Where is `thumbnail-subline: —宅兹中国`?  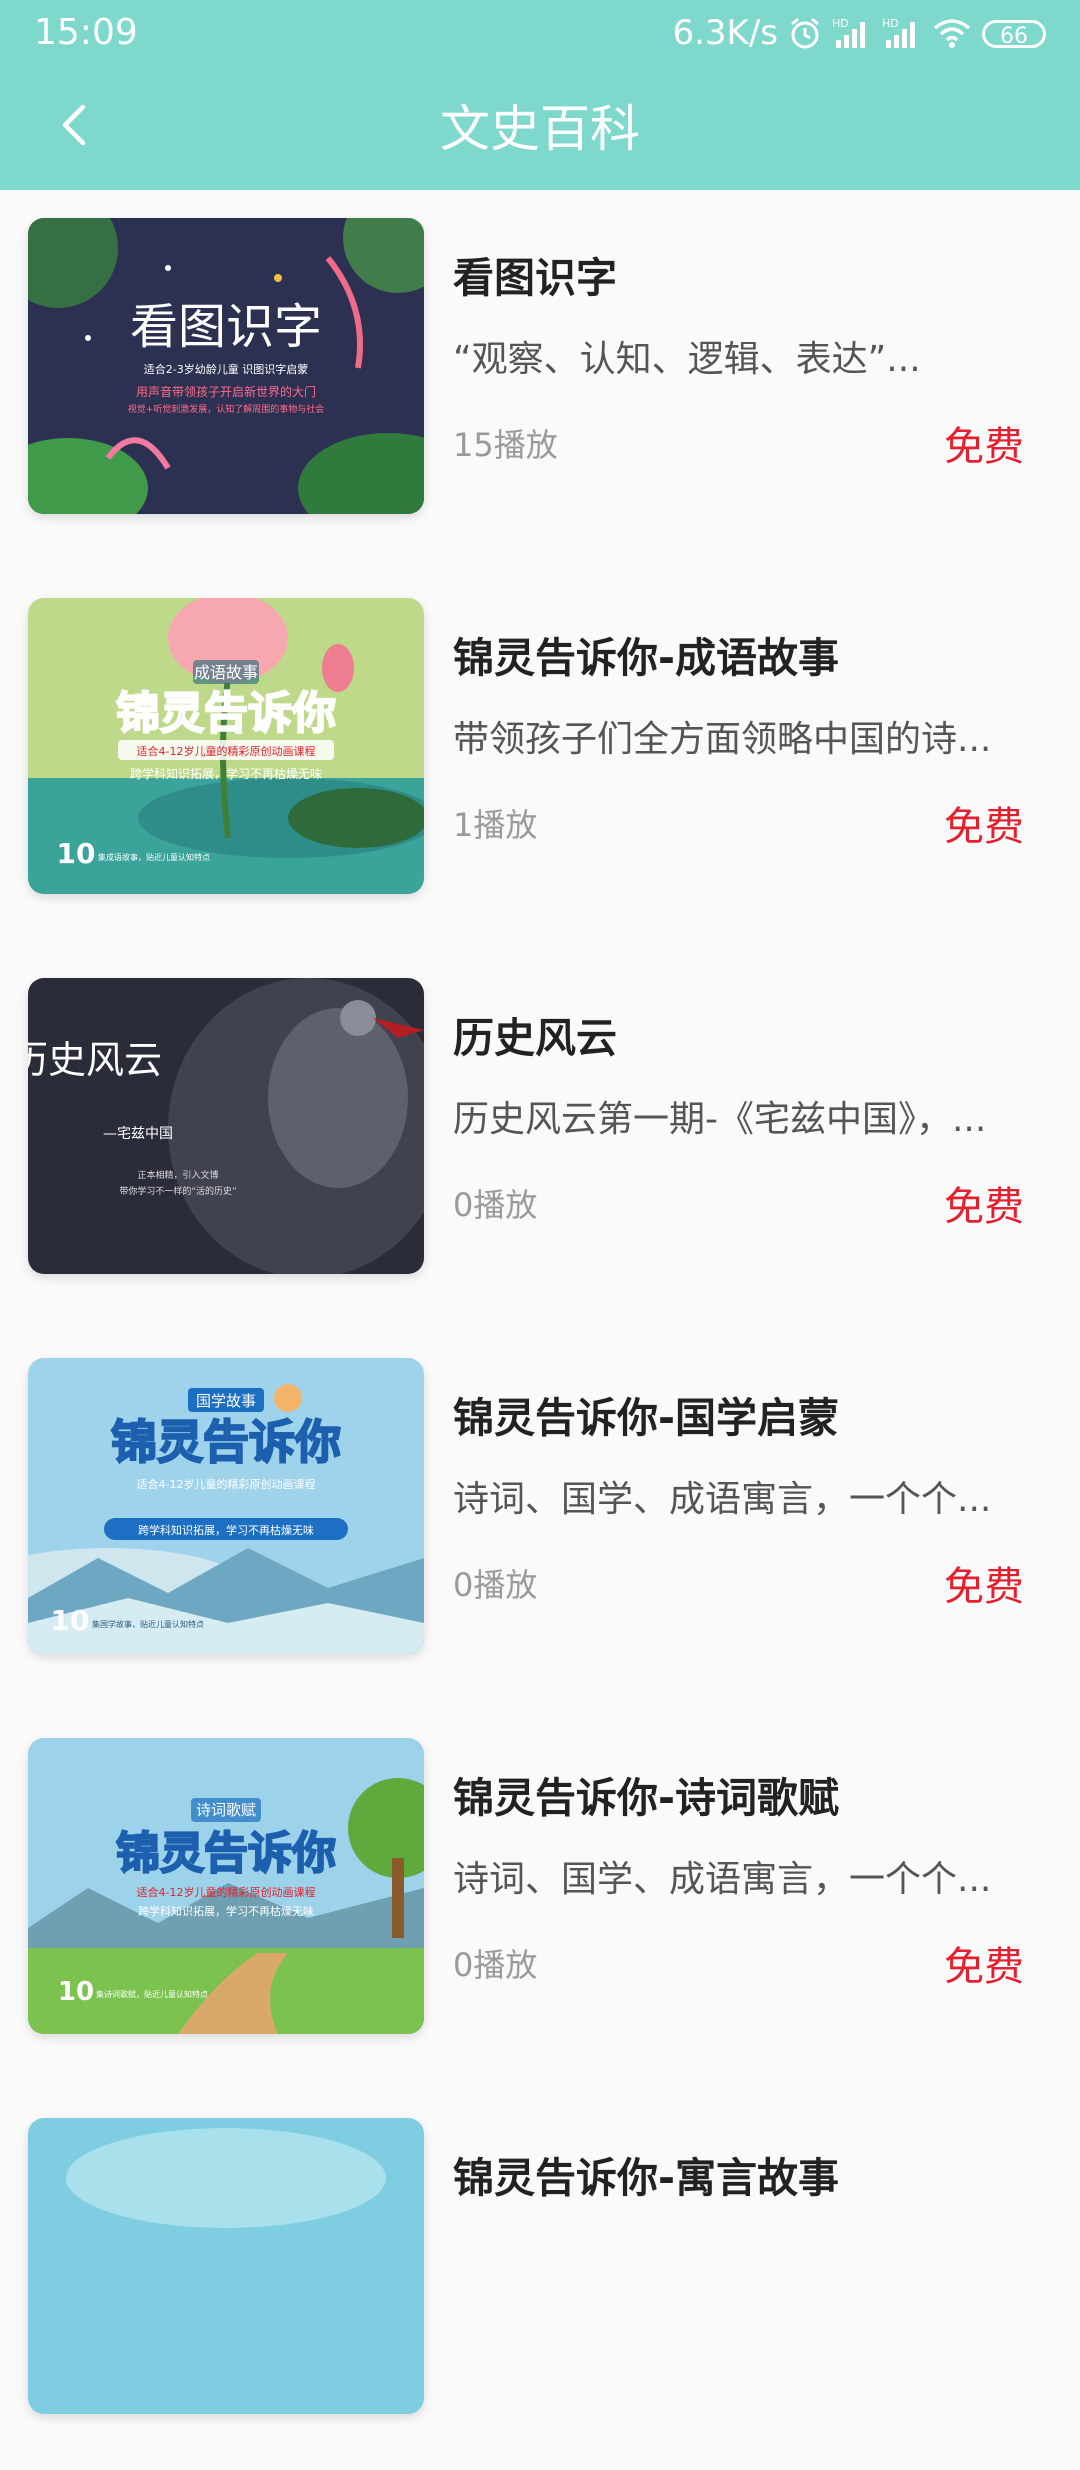
thumbnail-subline: —宅兹中国 is located at coordinates (138, 1134).